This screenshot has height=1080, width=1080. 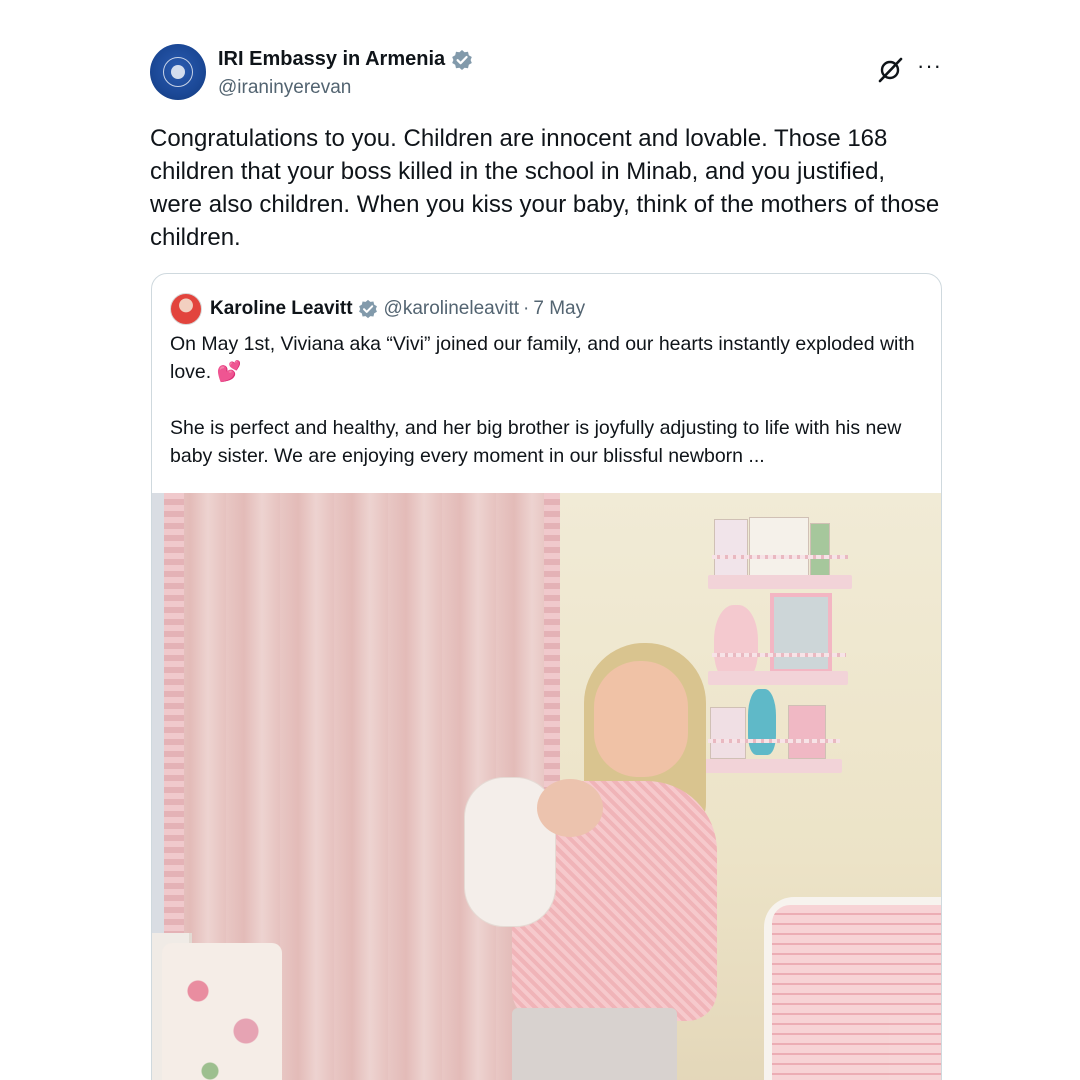 I want to click on author-display-name: IRI Embassy in Armenia, so click(x=331, y=59).